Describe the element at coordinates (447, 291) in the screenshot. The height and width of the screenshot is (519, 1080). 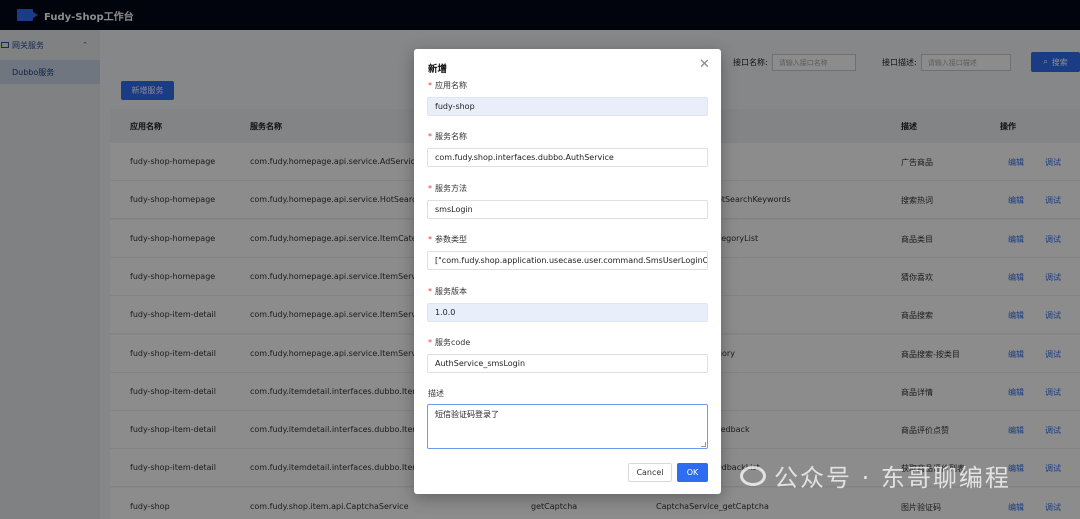
I see `service-version-label: * 服务版本` at that location.